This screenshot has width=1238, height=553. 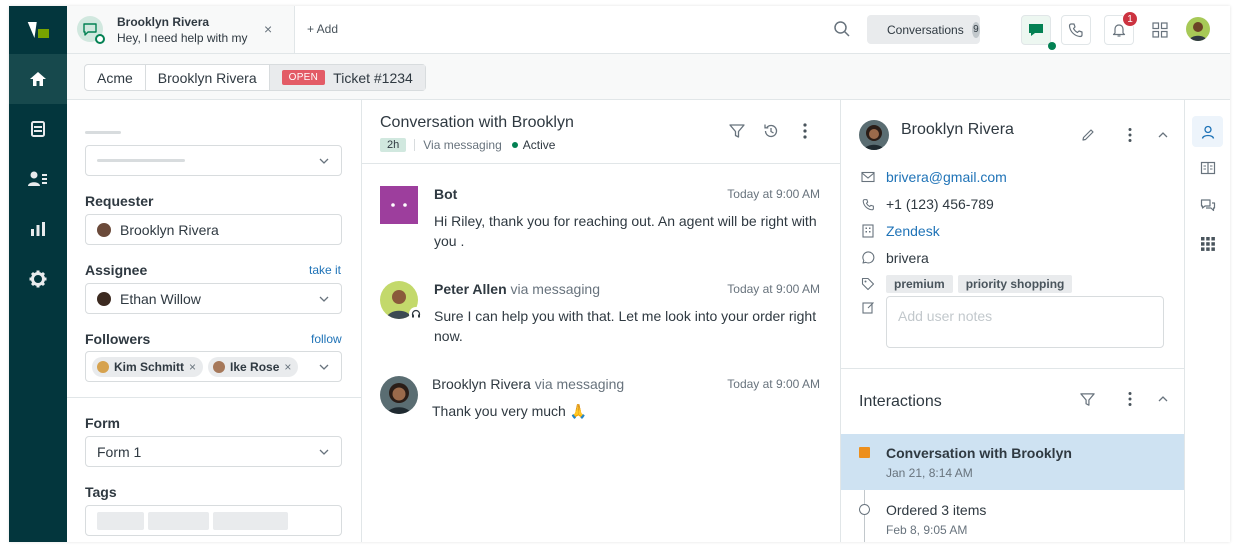 What do you see at coordinates (1052, 46) in the screenshot?
I see `online-status-dot` at bounding box center [1052, 46].